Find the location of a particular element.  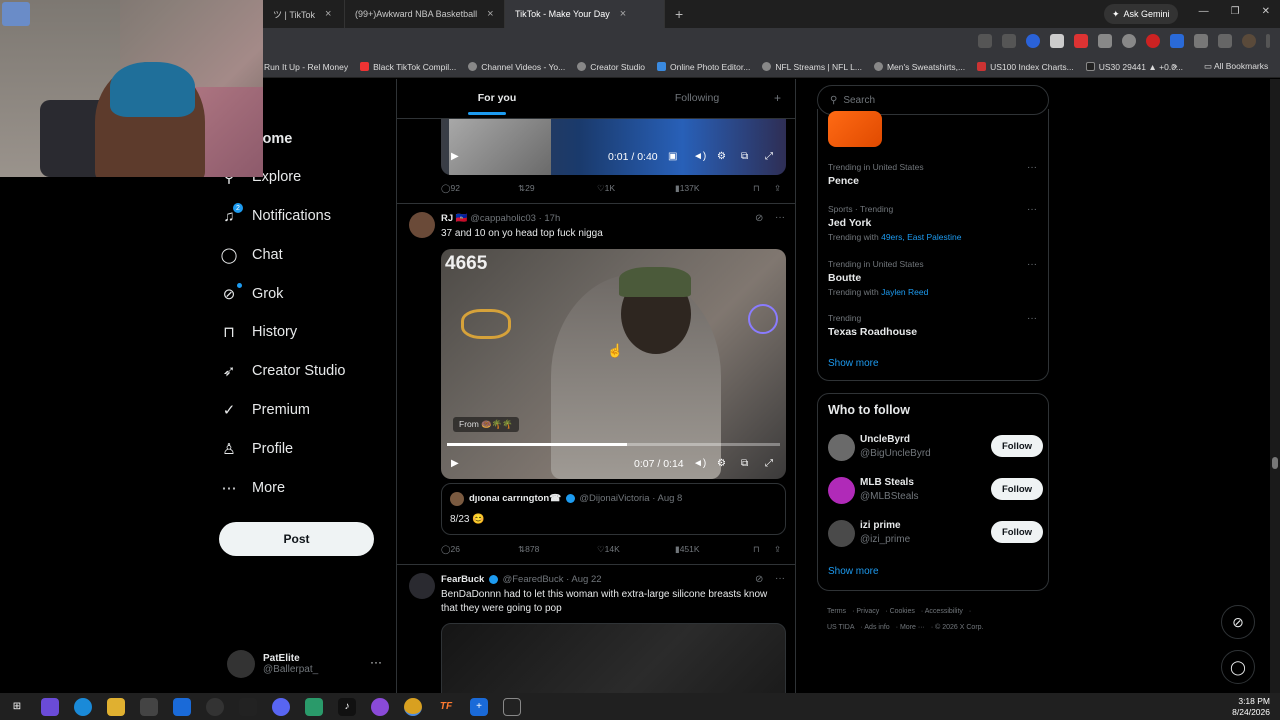

author-handle: @FearedBuck is located at coordinates (533, 579).